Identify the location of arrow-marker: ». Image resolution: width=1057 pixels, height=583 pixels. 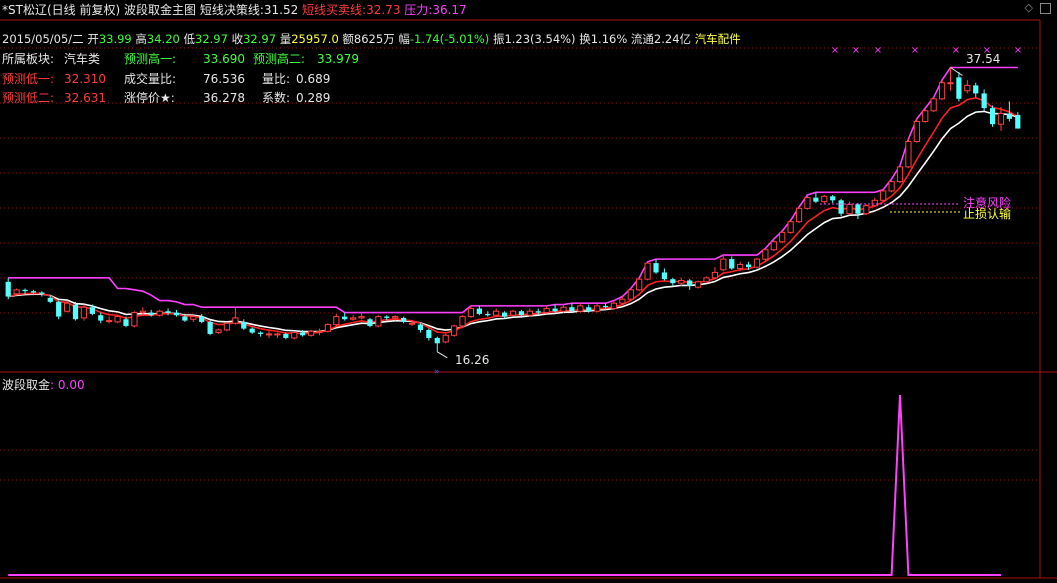
(437, 372).